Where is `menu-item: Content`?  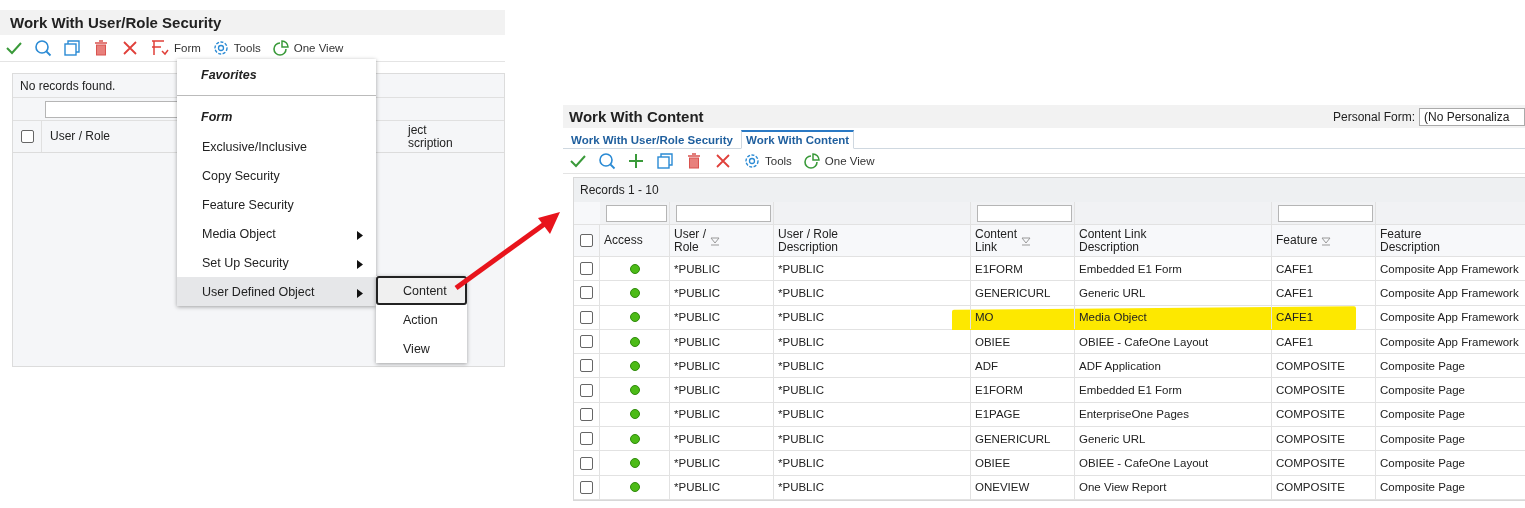 menu-item: Content is located at coordinates (421, 290).